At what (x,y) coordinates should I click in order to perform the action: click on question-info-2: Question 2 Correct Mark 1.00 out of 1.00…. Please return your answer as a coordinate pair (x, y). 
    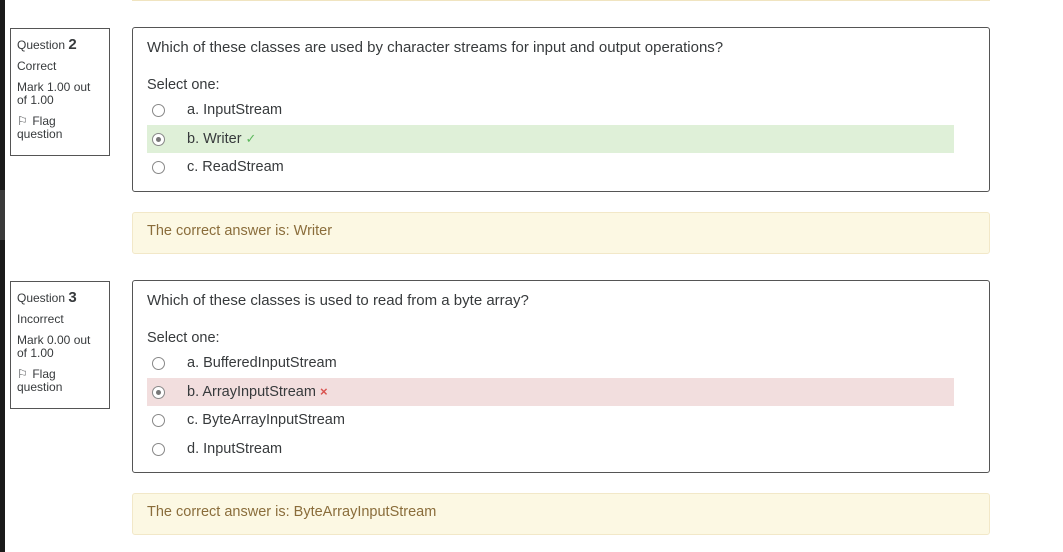
    Looking at the image, I should click on (60, 92).